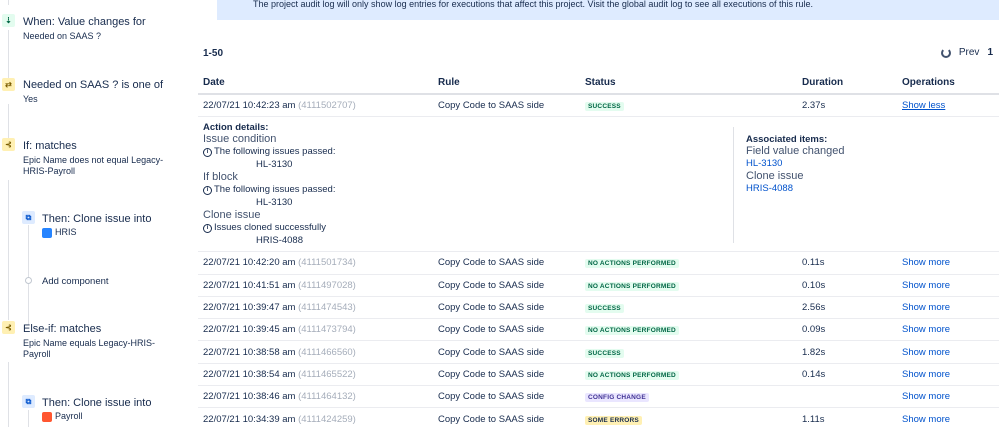 The image size is (999, 427). I want to click on info-icon: i, so click(207, 190).